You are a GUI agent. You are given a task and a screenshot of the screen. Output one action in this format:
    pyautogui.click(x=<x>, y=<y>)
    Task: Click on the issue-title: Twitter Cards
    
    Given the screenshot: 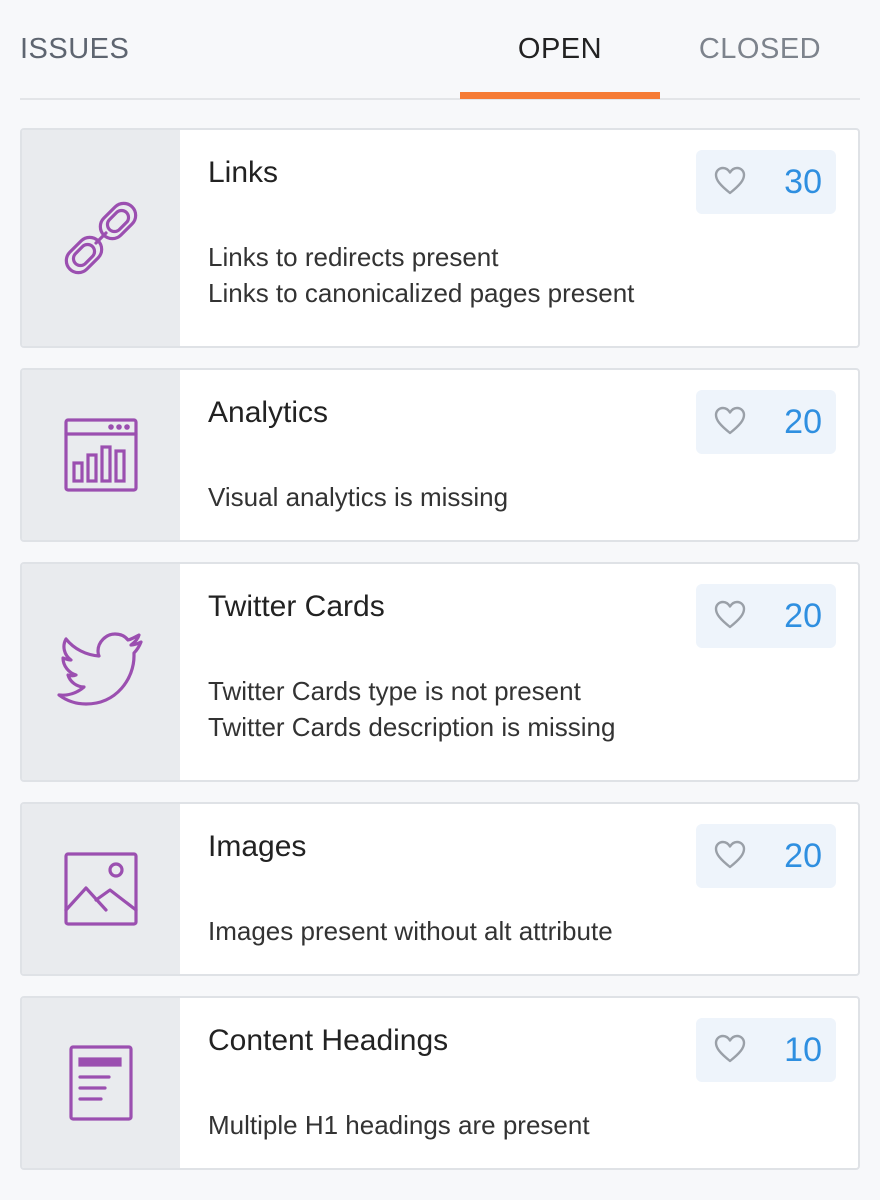 What is the action you would take?
    pyautogui.click(x=296, y=606)
    